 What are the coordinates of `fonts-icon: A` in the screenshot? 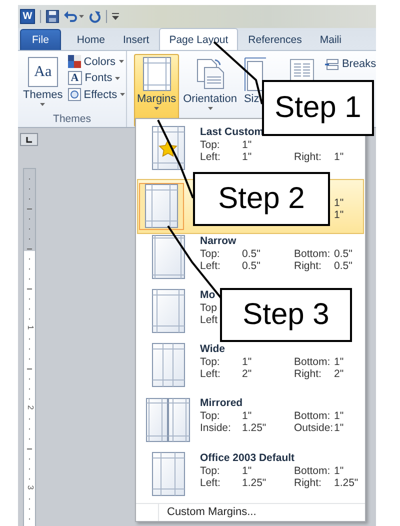 It's located at (75, 78).